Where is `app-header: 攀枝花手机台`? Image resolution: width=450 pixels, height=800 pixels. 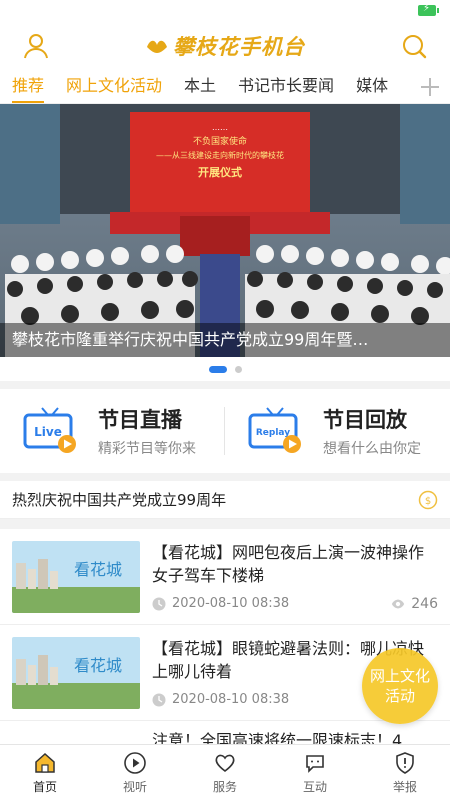
app-header: 攀枝花手机台 is located at coordinates (225, 46).